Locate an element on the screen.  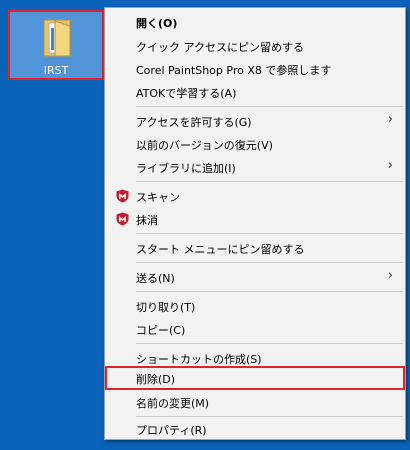
folder-icon is located at coordinates (57, 38).